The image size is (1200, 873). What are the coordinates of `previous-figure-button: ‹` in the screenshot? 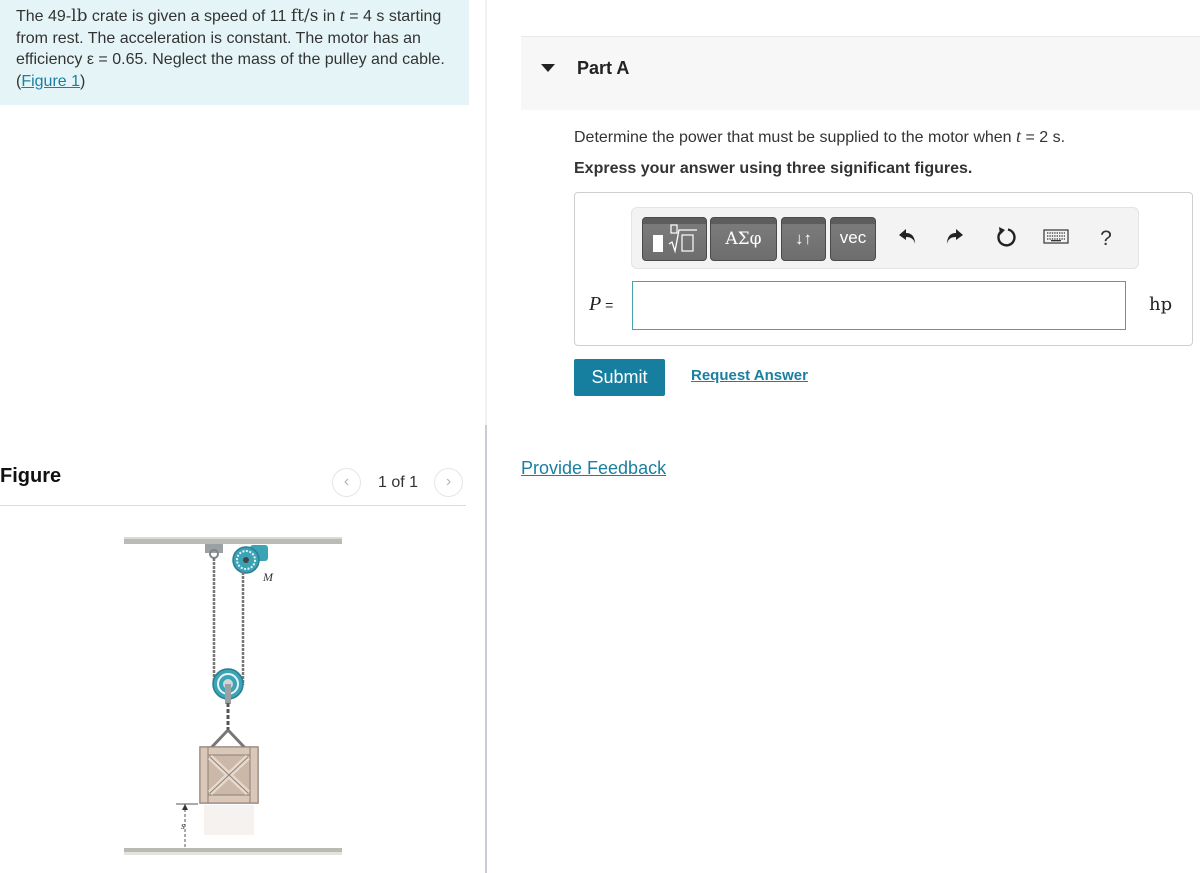 It's located at (346, 482).